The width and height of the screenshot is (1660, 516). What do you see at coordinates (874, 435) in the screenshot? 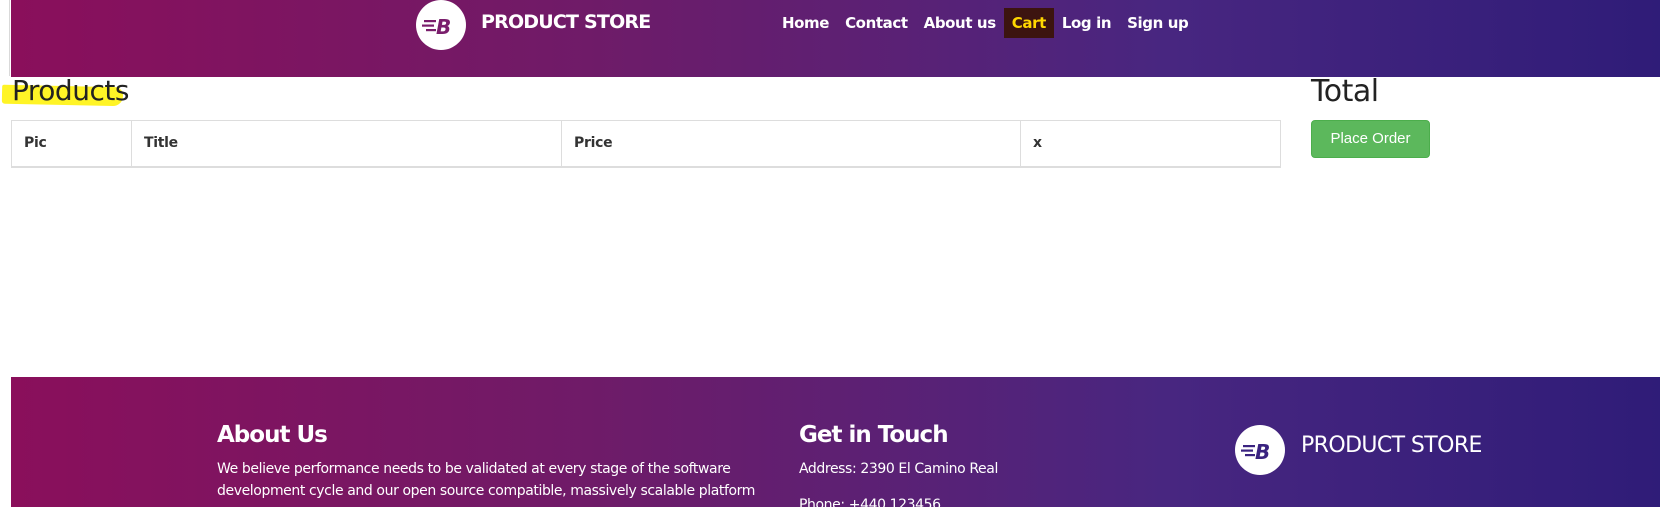
I see `footer-contact-title: Get in Touch` at bounding box center [874, 435].